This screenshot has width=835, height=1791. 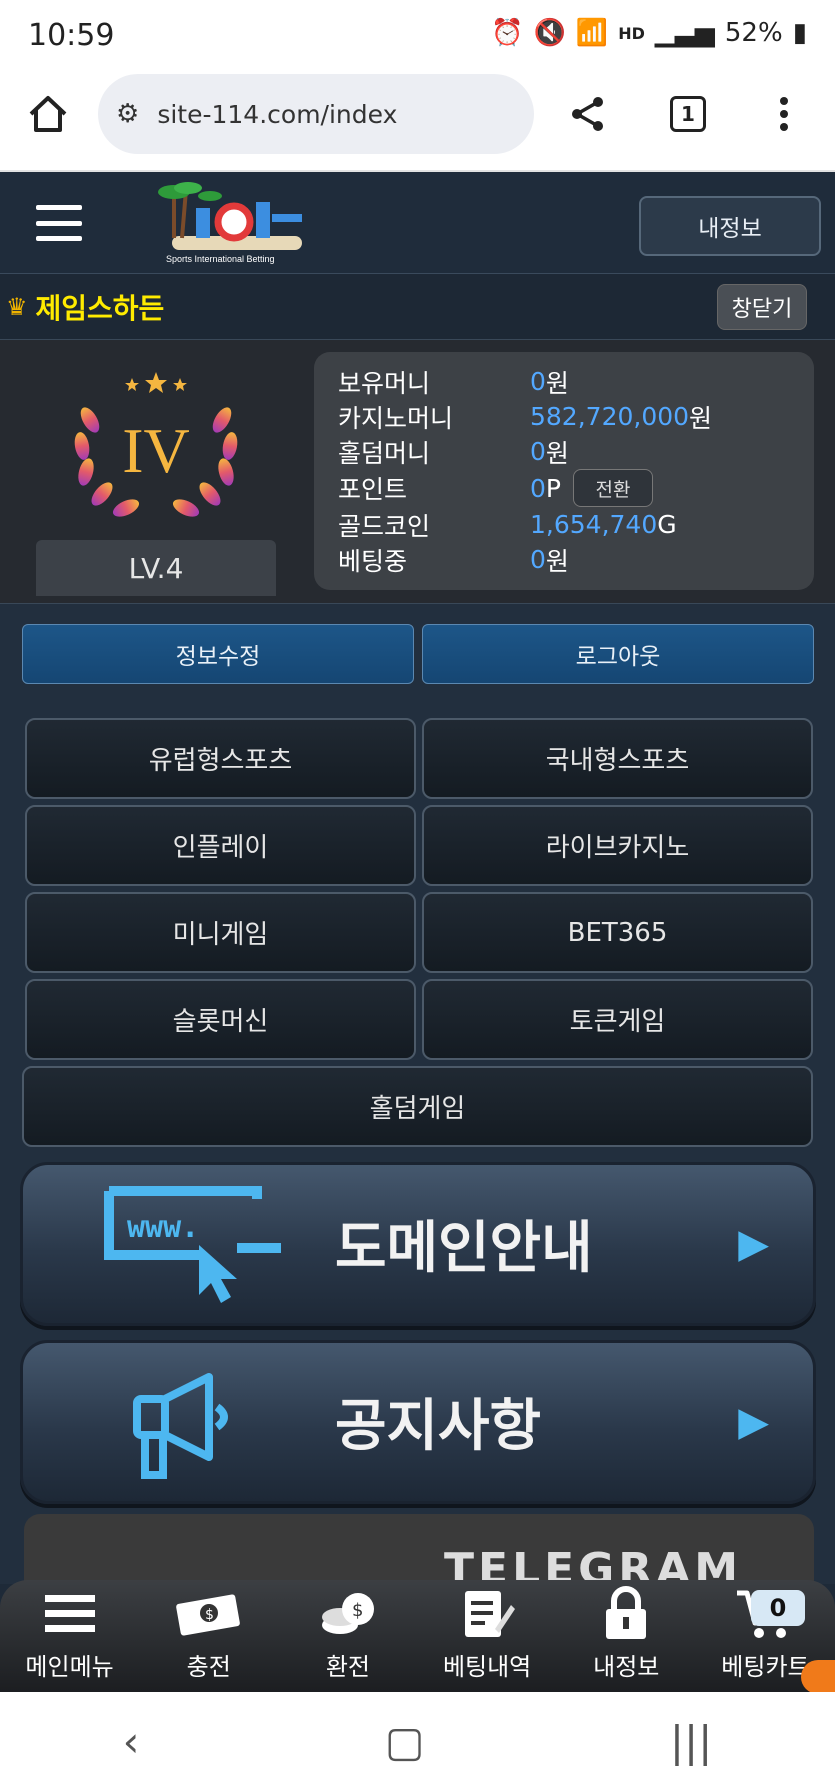 What do you see at coordinates (649, 33) in the screenshot?
I see `status-icons: ⏰ 🔇 📶 HD ▁▃▅ 52% ▮` at bounding box center [649, 33].